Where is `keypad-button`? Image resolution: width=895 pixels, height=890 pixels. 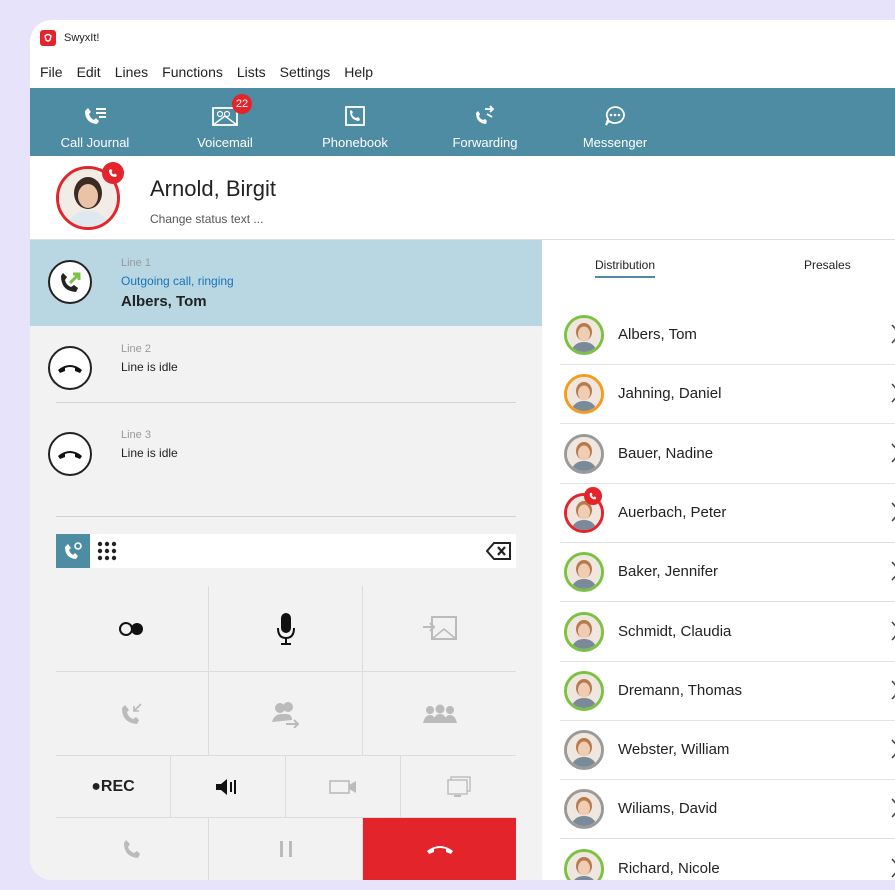
keypad-button is located at coordinates (107, 553).